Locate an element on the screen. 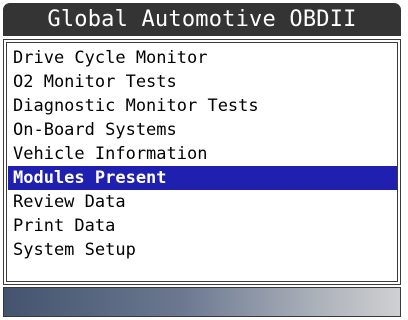  menu-item-system-setup: System Setup is located at coordinates (202, 250).